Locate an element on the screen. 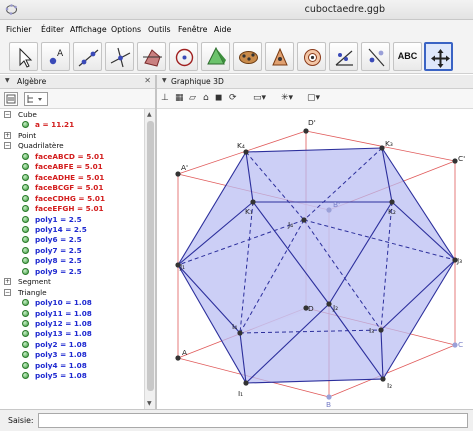 The width and height of the screenshot is (473, 431). move-graphics-view-tool-button is located at coordinates (438, 56).